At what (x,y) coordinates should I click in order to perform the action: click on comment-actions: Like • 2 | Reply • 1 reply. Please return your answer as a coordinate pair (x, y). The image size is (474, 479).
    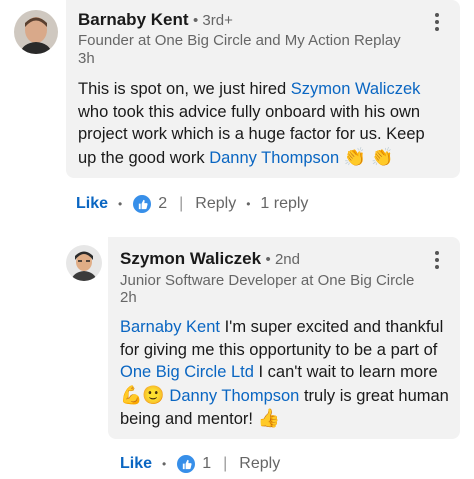
    Looking at the image, I should click on (192, 204).